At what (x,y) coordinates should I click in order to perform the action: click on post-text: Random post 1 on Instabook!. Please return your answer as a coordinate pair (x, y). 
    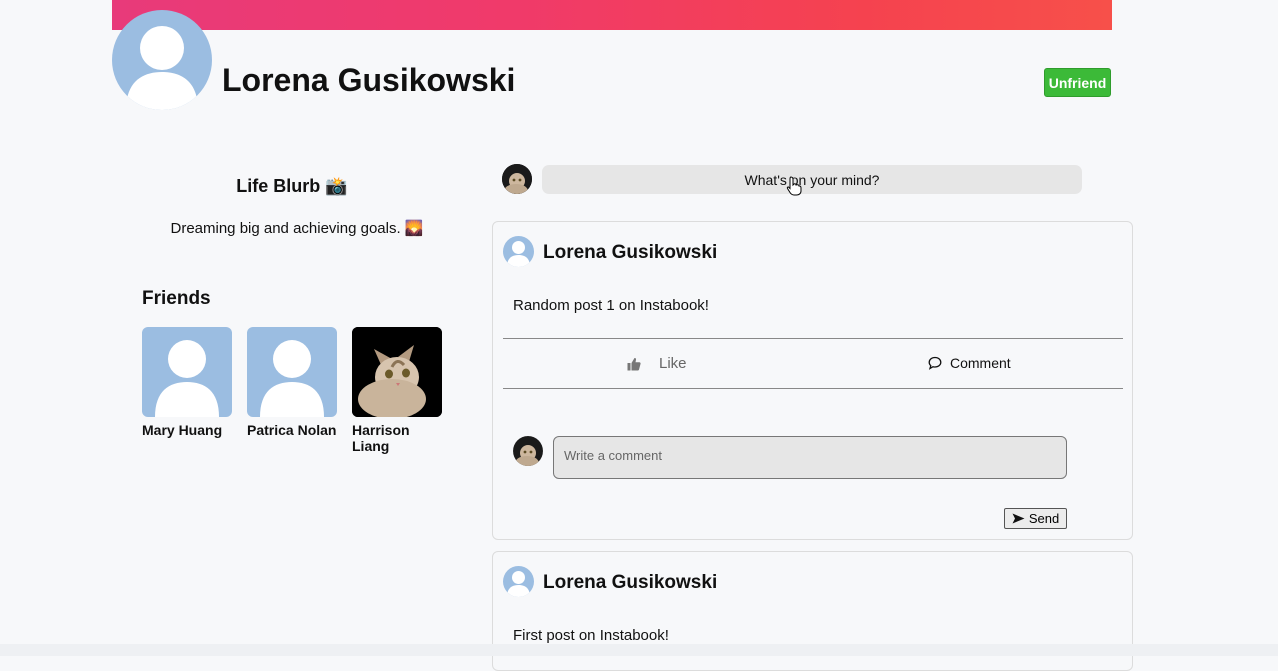
    Looking at the image, I should click on (611, 305).